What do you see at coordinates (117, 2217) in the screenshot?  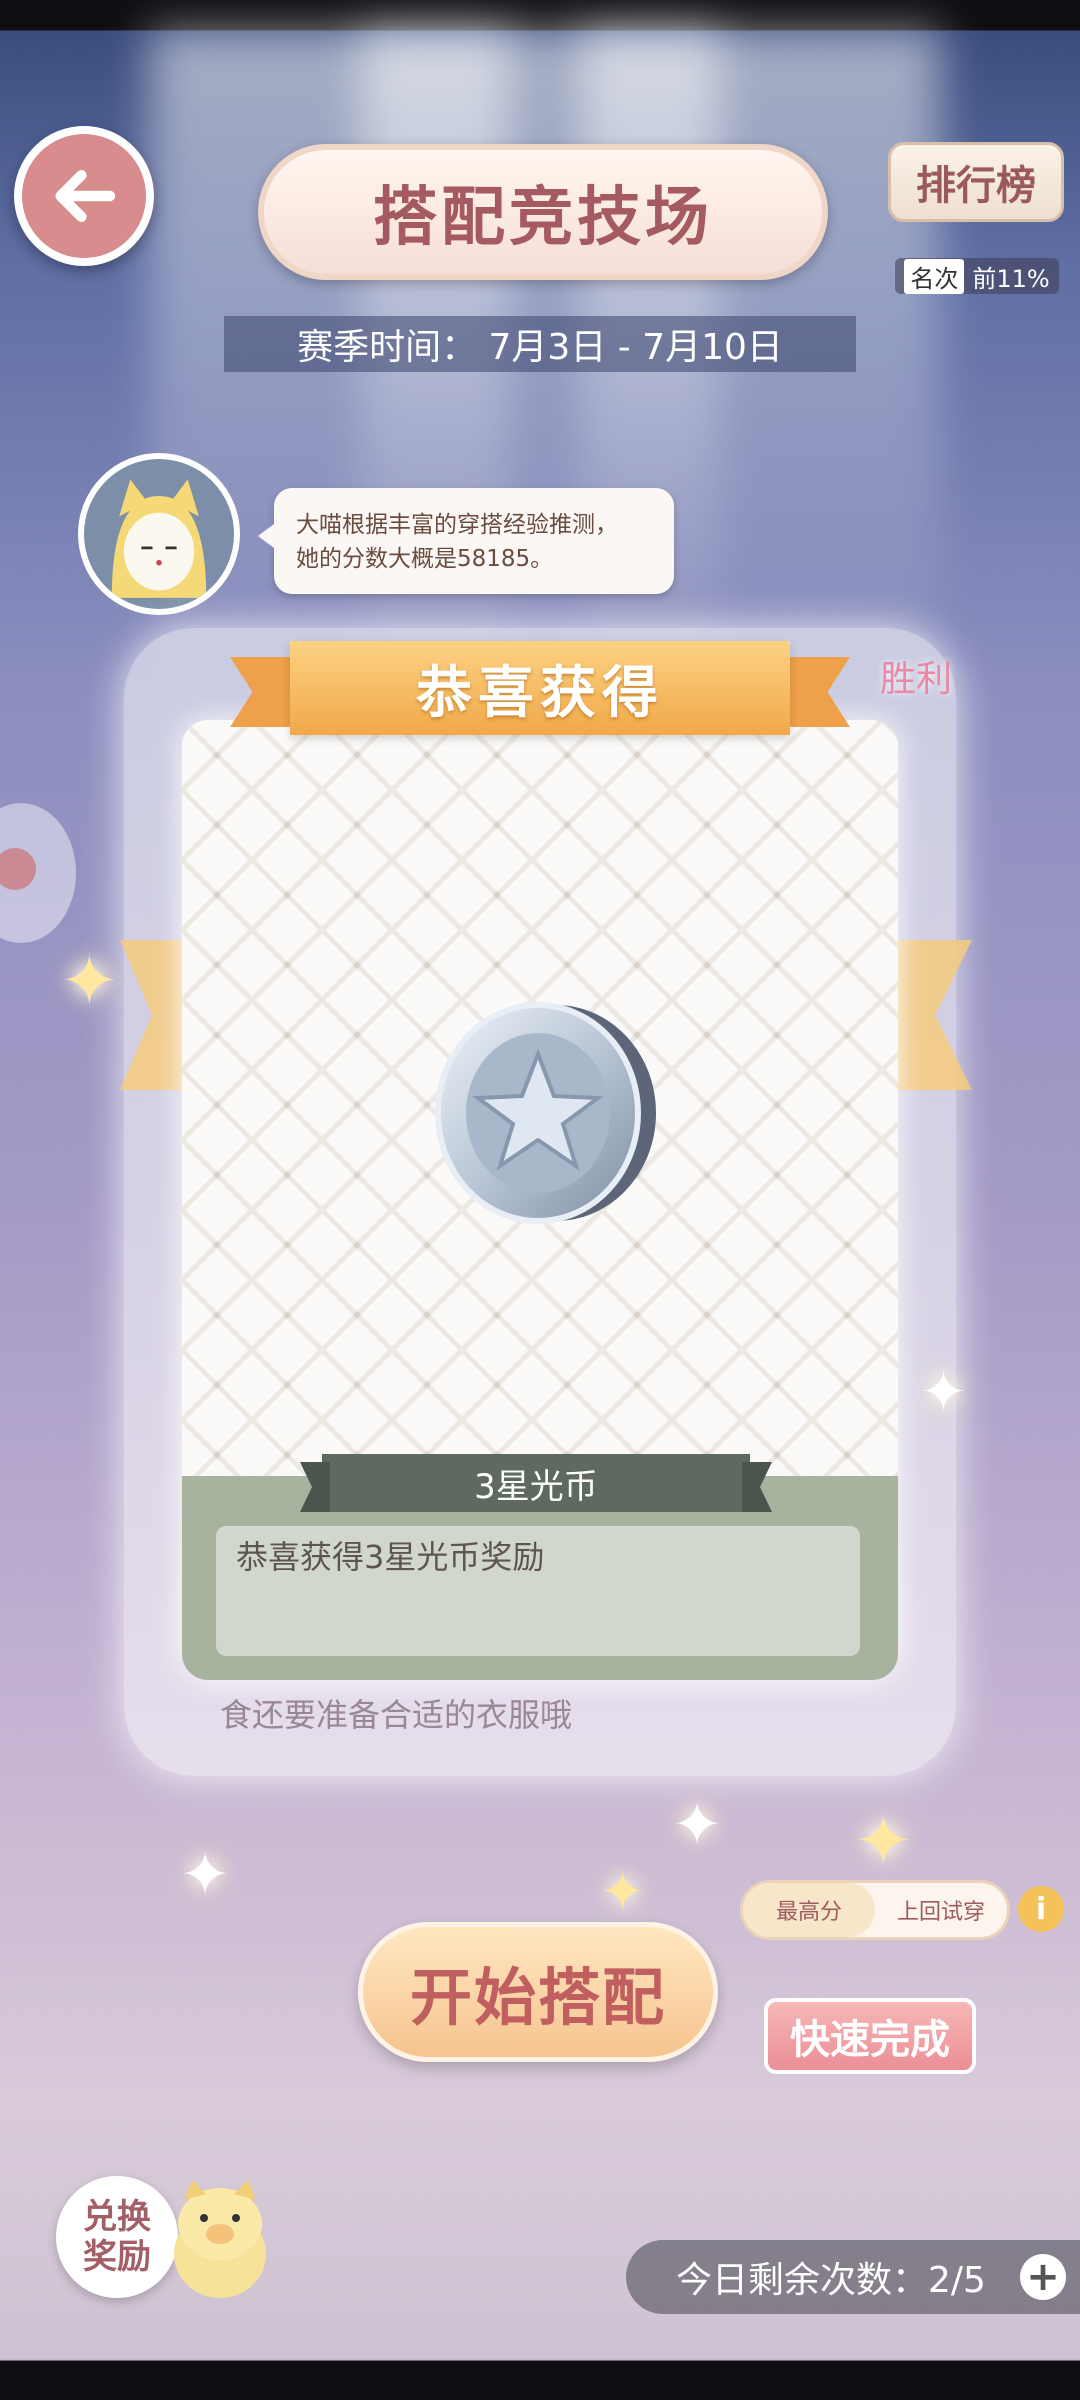 I see `exchange-line-1: 兑换` at bounding box center [117, 2217].